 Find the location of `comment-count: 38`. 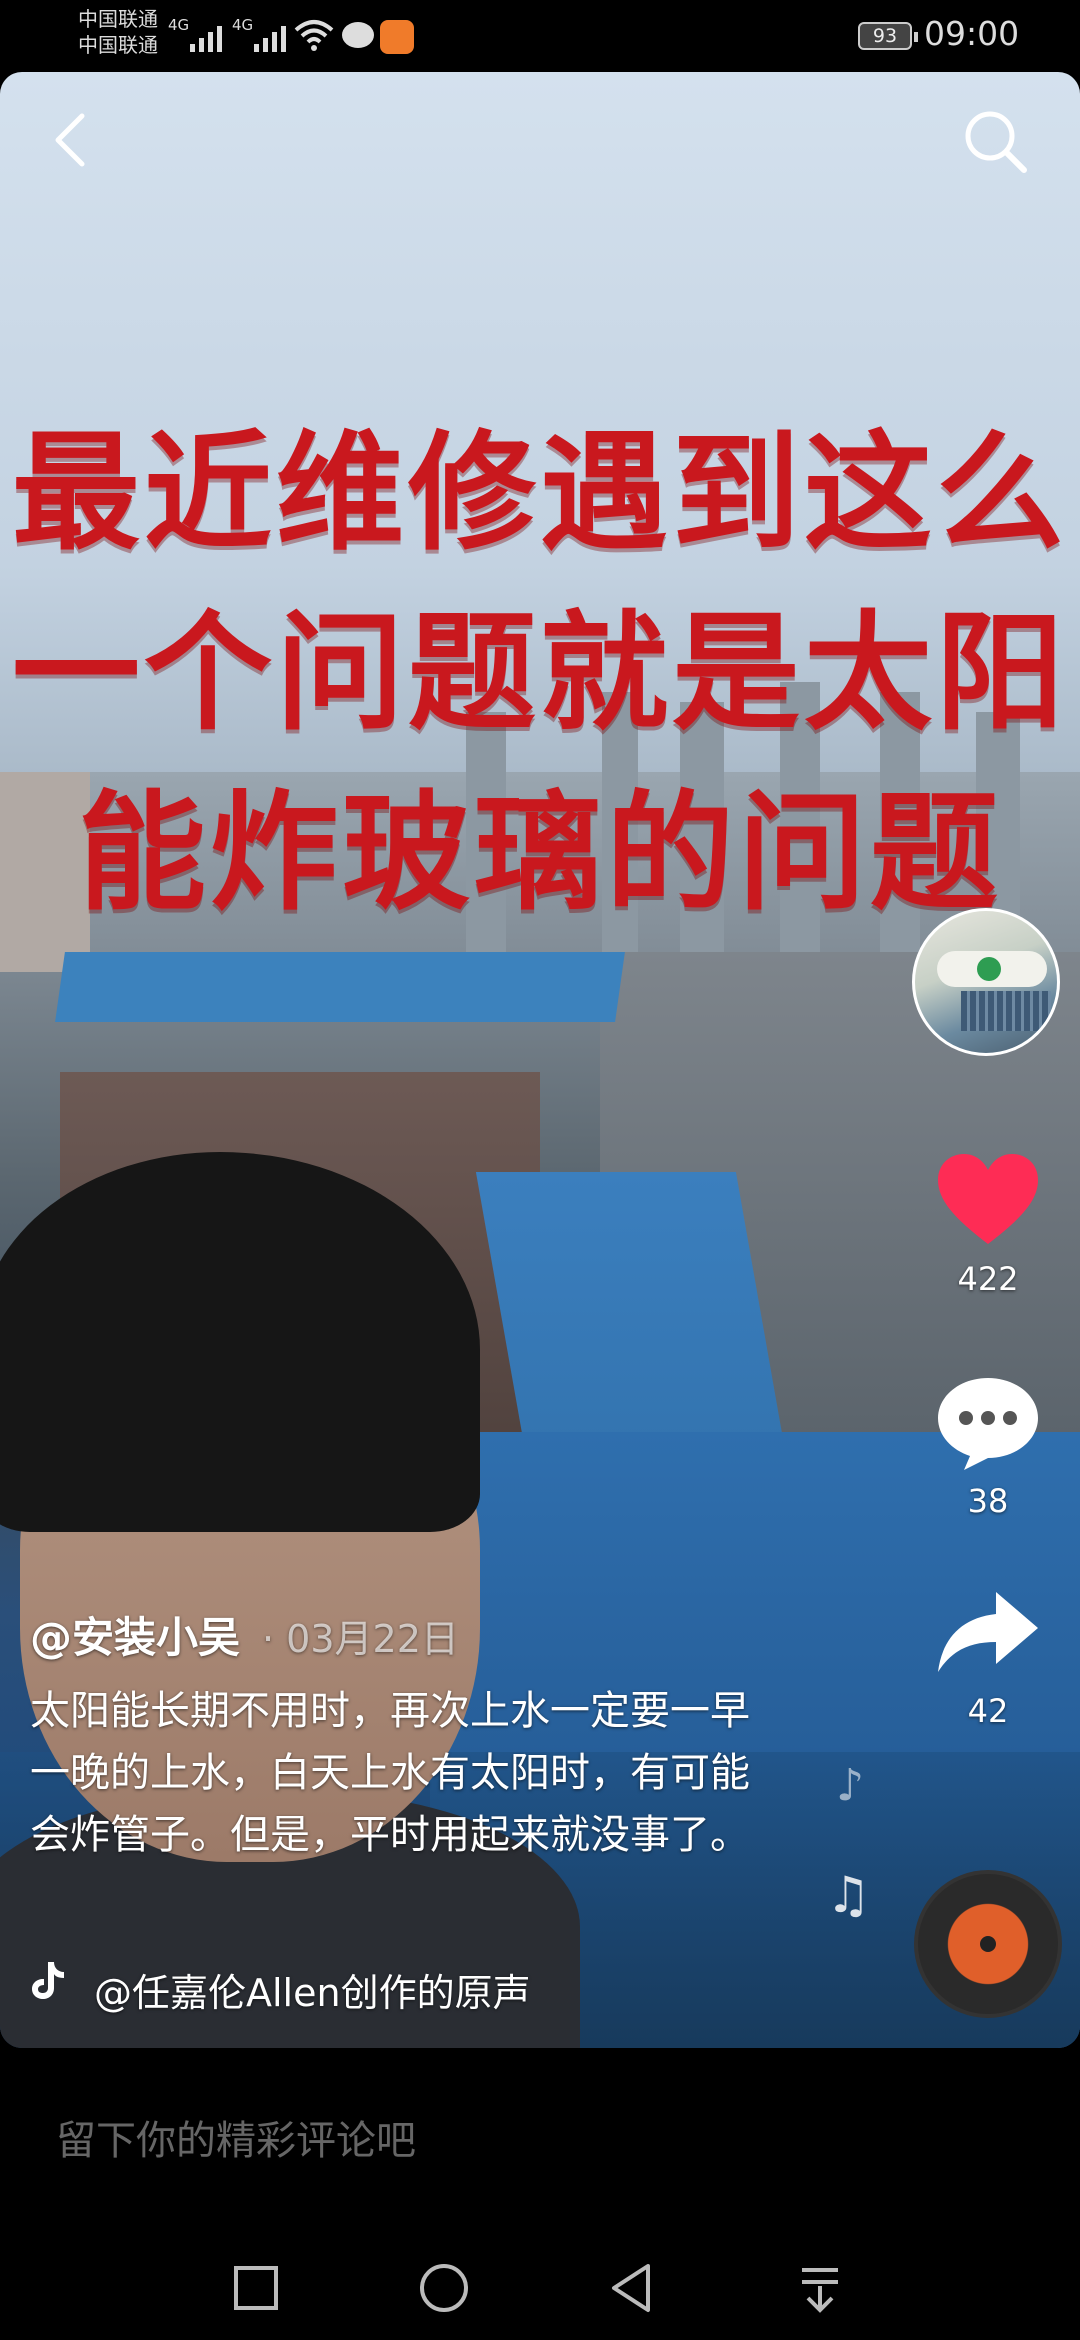

comment-count: 38 is located at coordinates (988, 1501).